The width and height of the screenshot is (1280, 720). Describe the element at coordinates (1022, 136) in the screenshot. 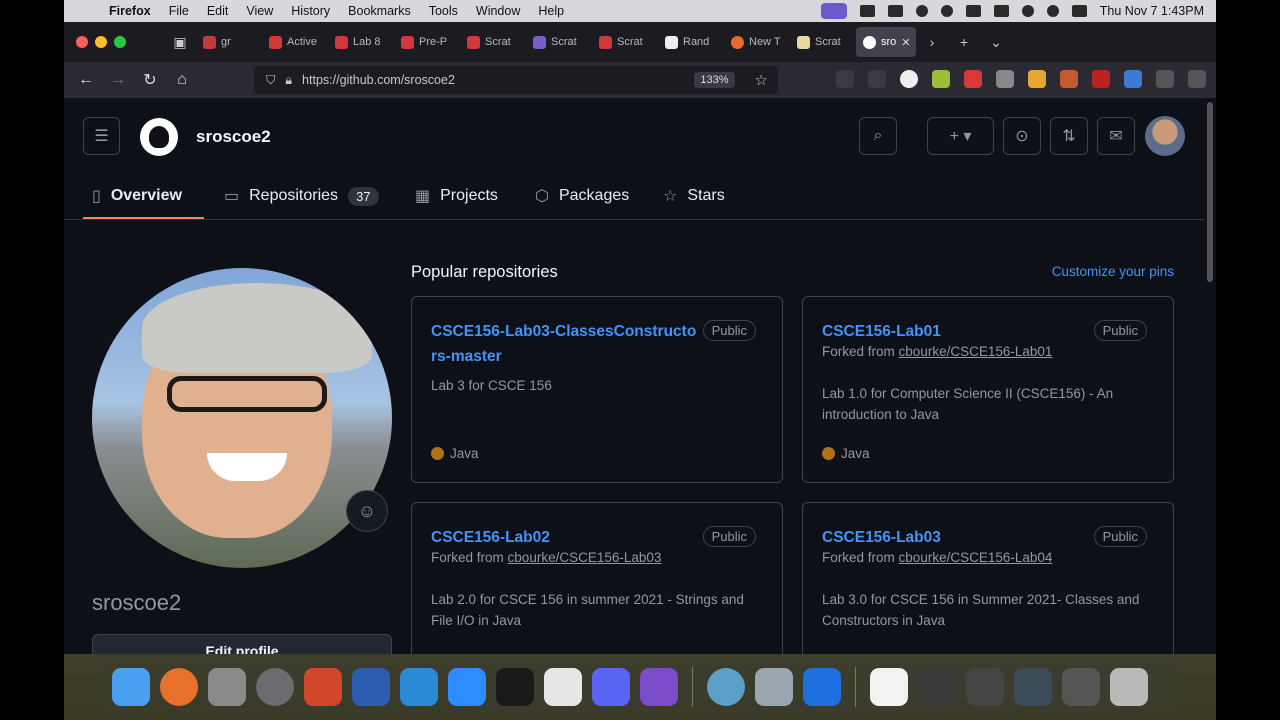

I see `issues-icon: ⊙` at that location.